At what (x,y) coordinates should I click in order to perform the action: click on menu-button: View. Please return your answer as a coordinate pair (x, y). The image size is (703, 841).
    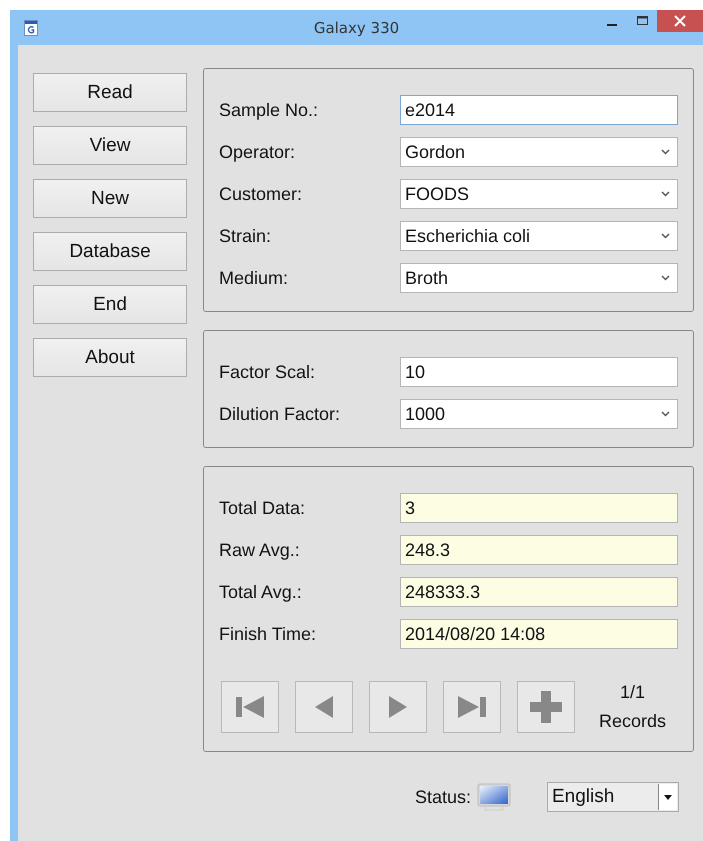
    Looking at the image, I should click on (110, 145).